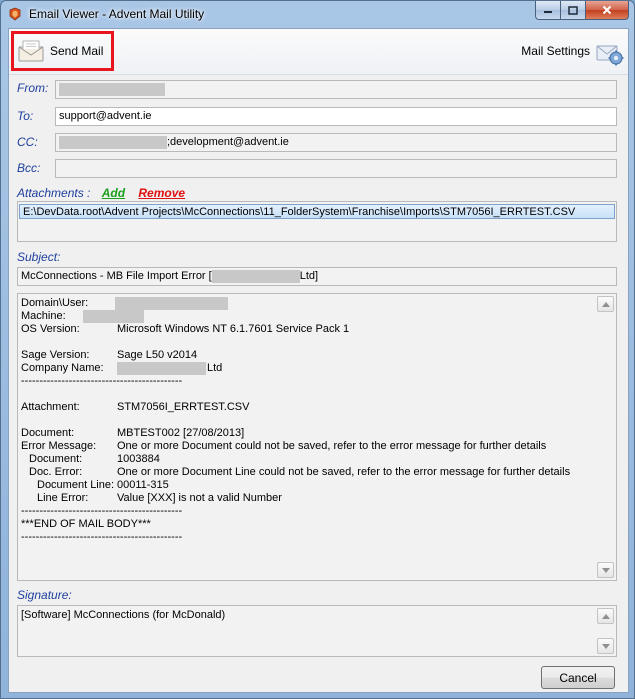 This screenshot has height=699, width=635. Describe the element at coordinates (15, 14) in the screenshot. I see `app-logo-icon` at that location.